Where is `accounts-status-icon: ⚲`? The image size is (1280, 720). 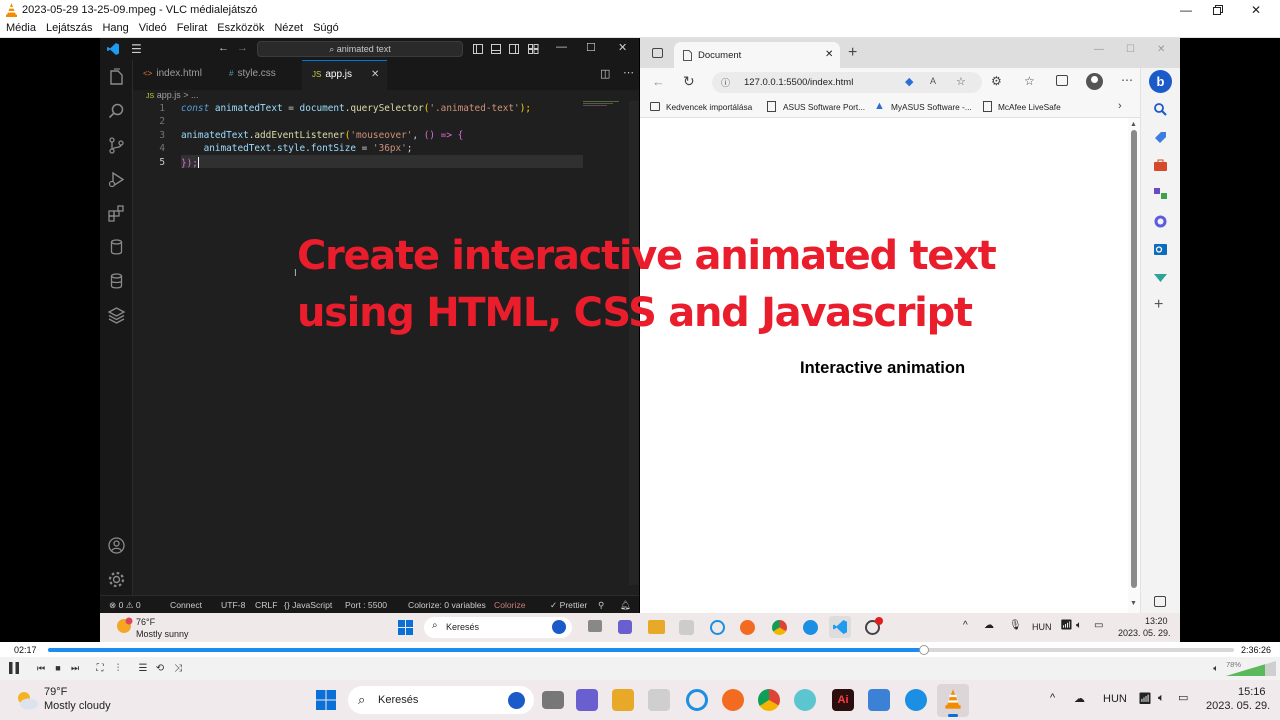
accounts-status-icon: ⚲ is located at coordinates (601, 605).